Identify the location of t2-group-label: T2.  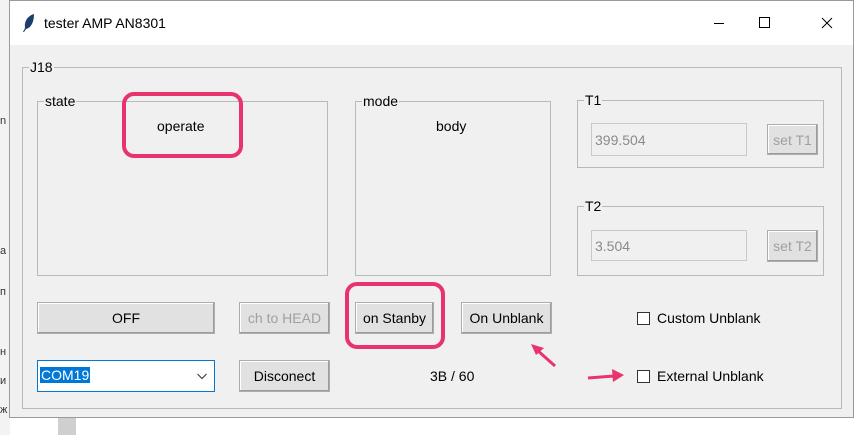
(593, 206).